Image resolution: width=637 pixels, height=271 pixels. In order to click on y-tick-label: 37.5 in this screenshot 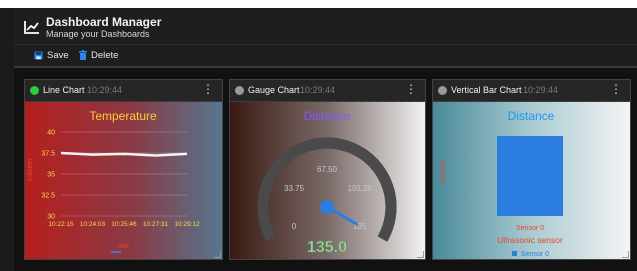, I will do `click(48, 154)`.